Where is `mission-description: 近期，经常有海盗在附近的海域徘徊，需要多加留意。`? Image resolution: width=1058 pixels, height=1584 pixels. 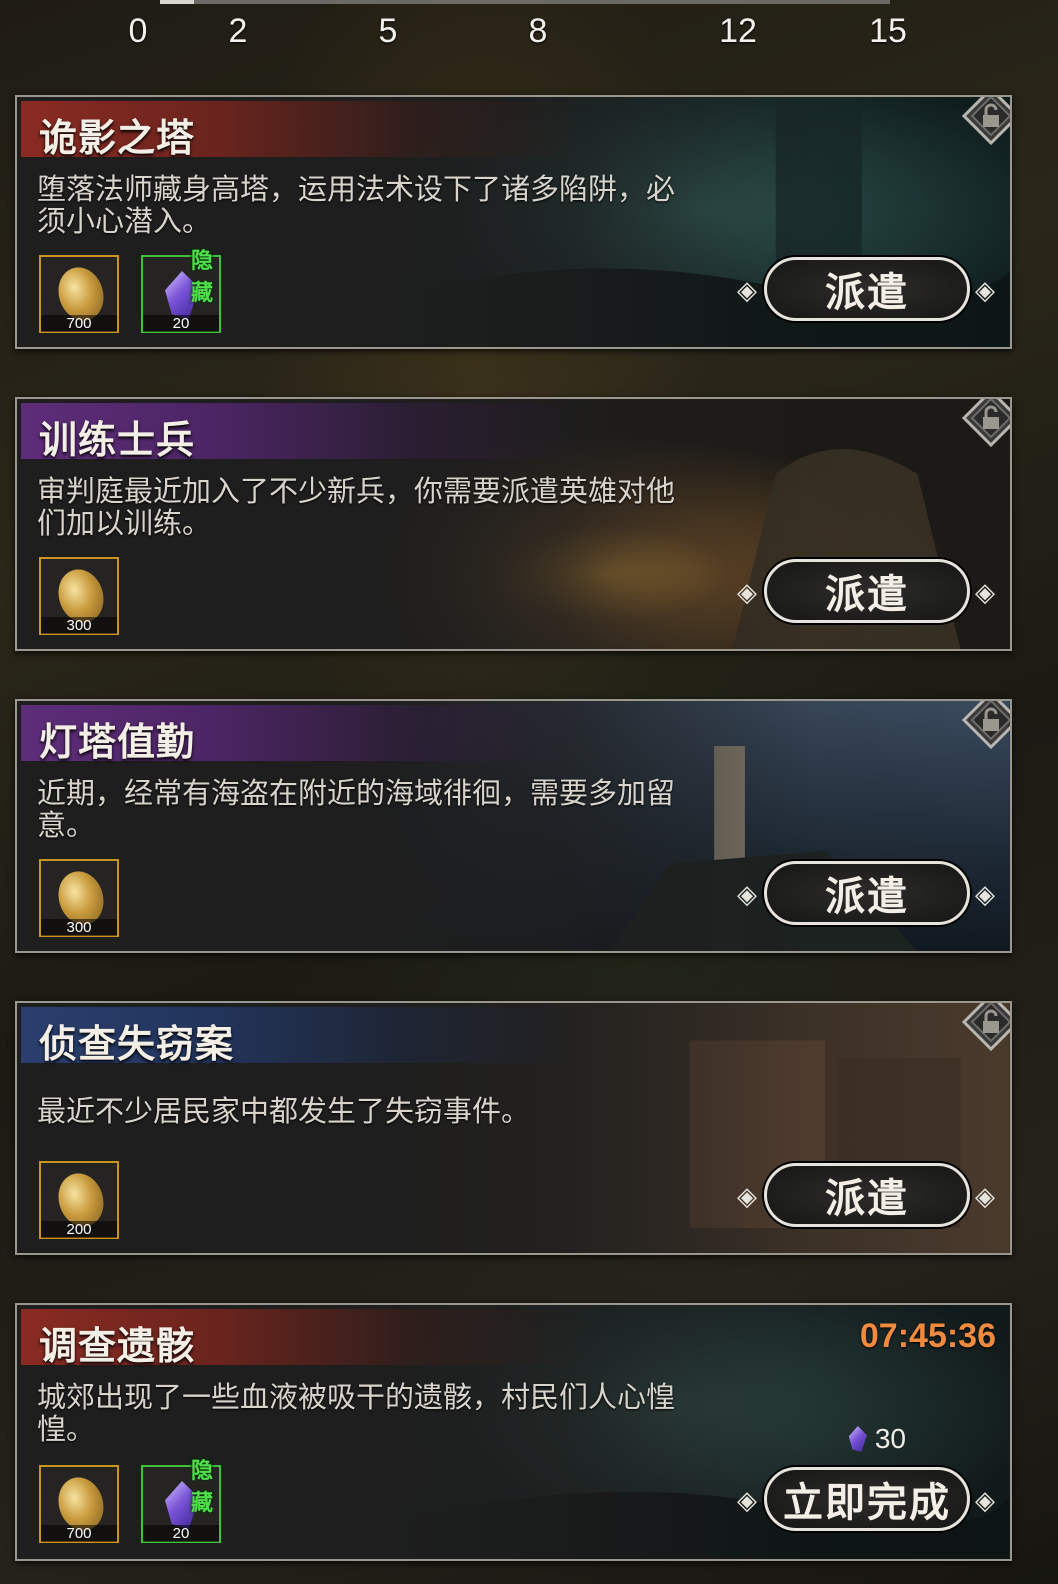 mission-description: 近期，经常有海盗在附近的海域徘徊，需要多加留意。 is located at coordinates (356, 809).